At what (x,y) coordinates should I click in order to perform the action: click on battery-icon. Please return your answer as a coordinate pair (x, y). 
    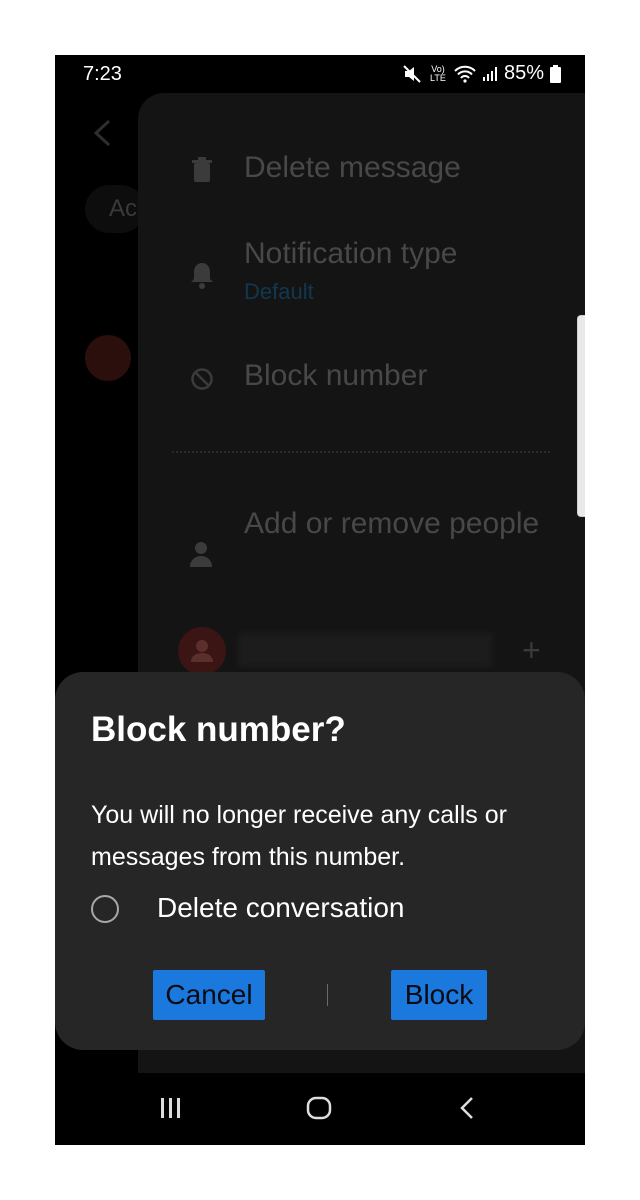
    Looking at the image, I should click on (555, 73).